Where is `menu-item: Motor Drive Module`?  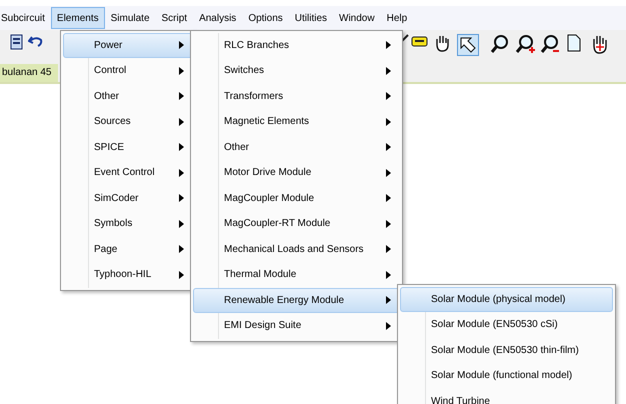 menu-item: Motor Drive Module is located at coordinates (296, 172).